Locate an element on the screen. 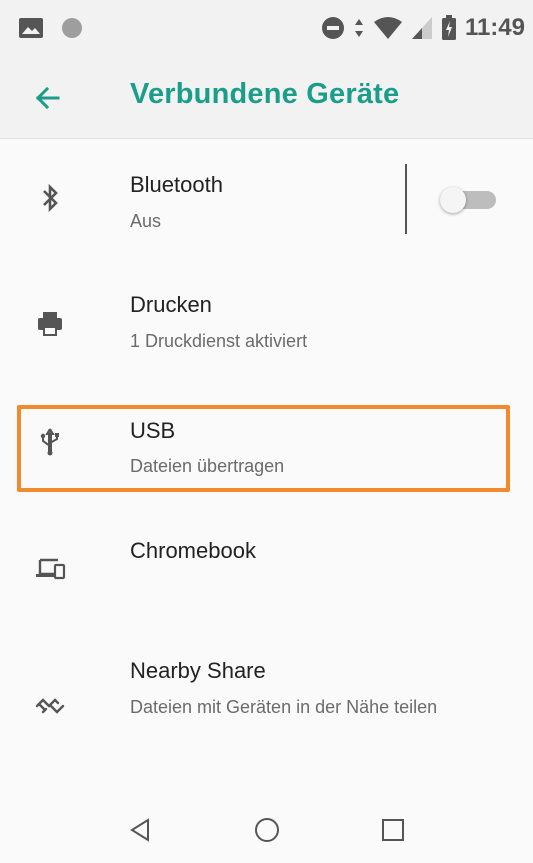 Image resolution: width=533 pixels, height=863 pixels. toggle-thumb is located at coordinates (453, 200).